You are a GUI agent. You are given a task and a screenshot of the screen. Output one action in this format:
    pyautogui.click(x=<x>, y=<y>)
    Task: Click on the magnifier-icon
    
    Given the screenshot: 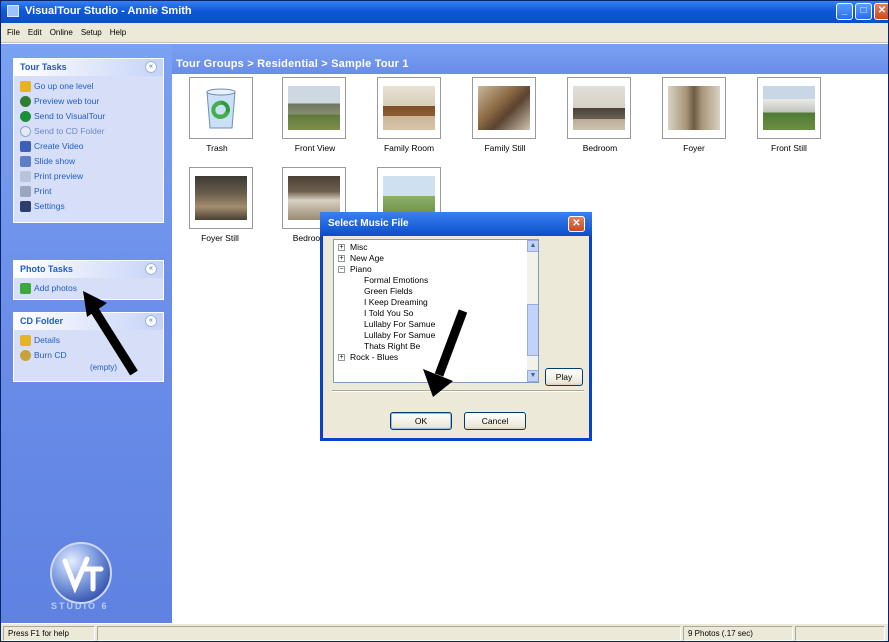 What is the action you would take?
    pyautogui.click(x=25, y=101)
    